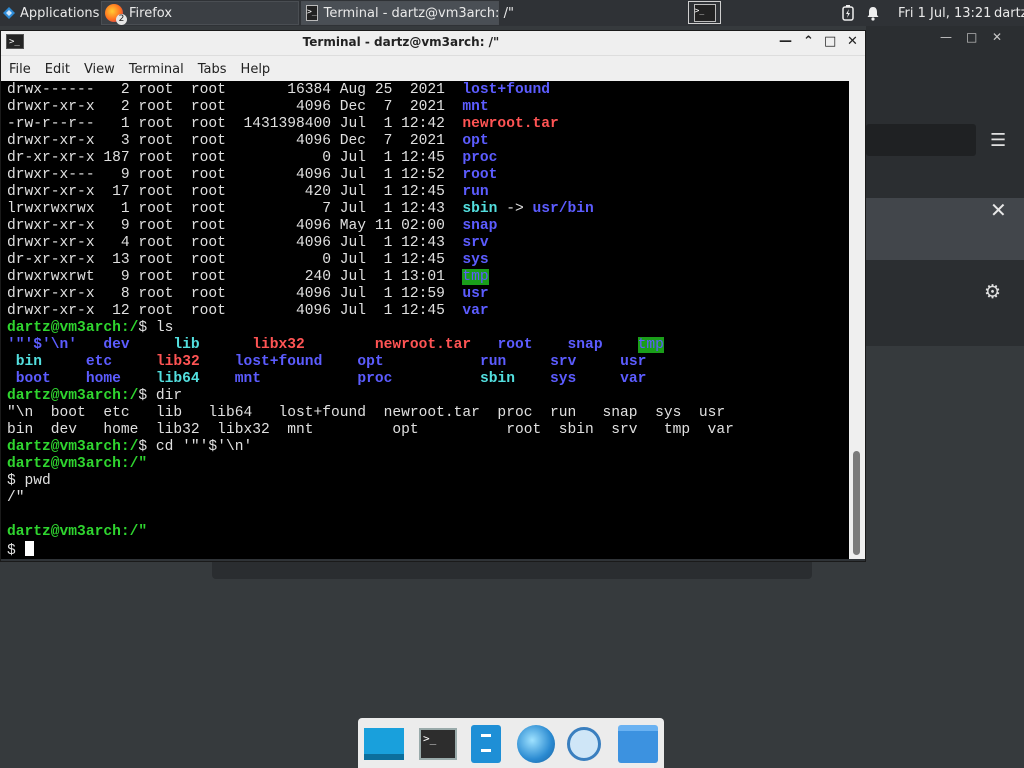 This screenshot has width=1024, height=768. Describe the element at coordinates (401, 42) in the screenshot. I see `terminal-title: Terminal - dartz@vm3arch: /"` at that location.